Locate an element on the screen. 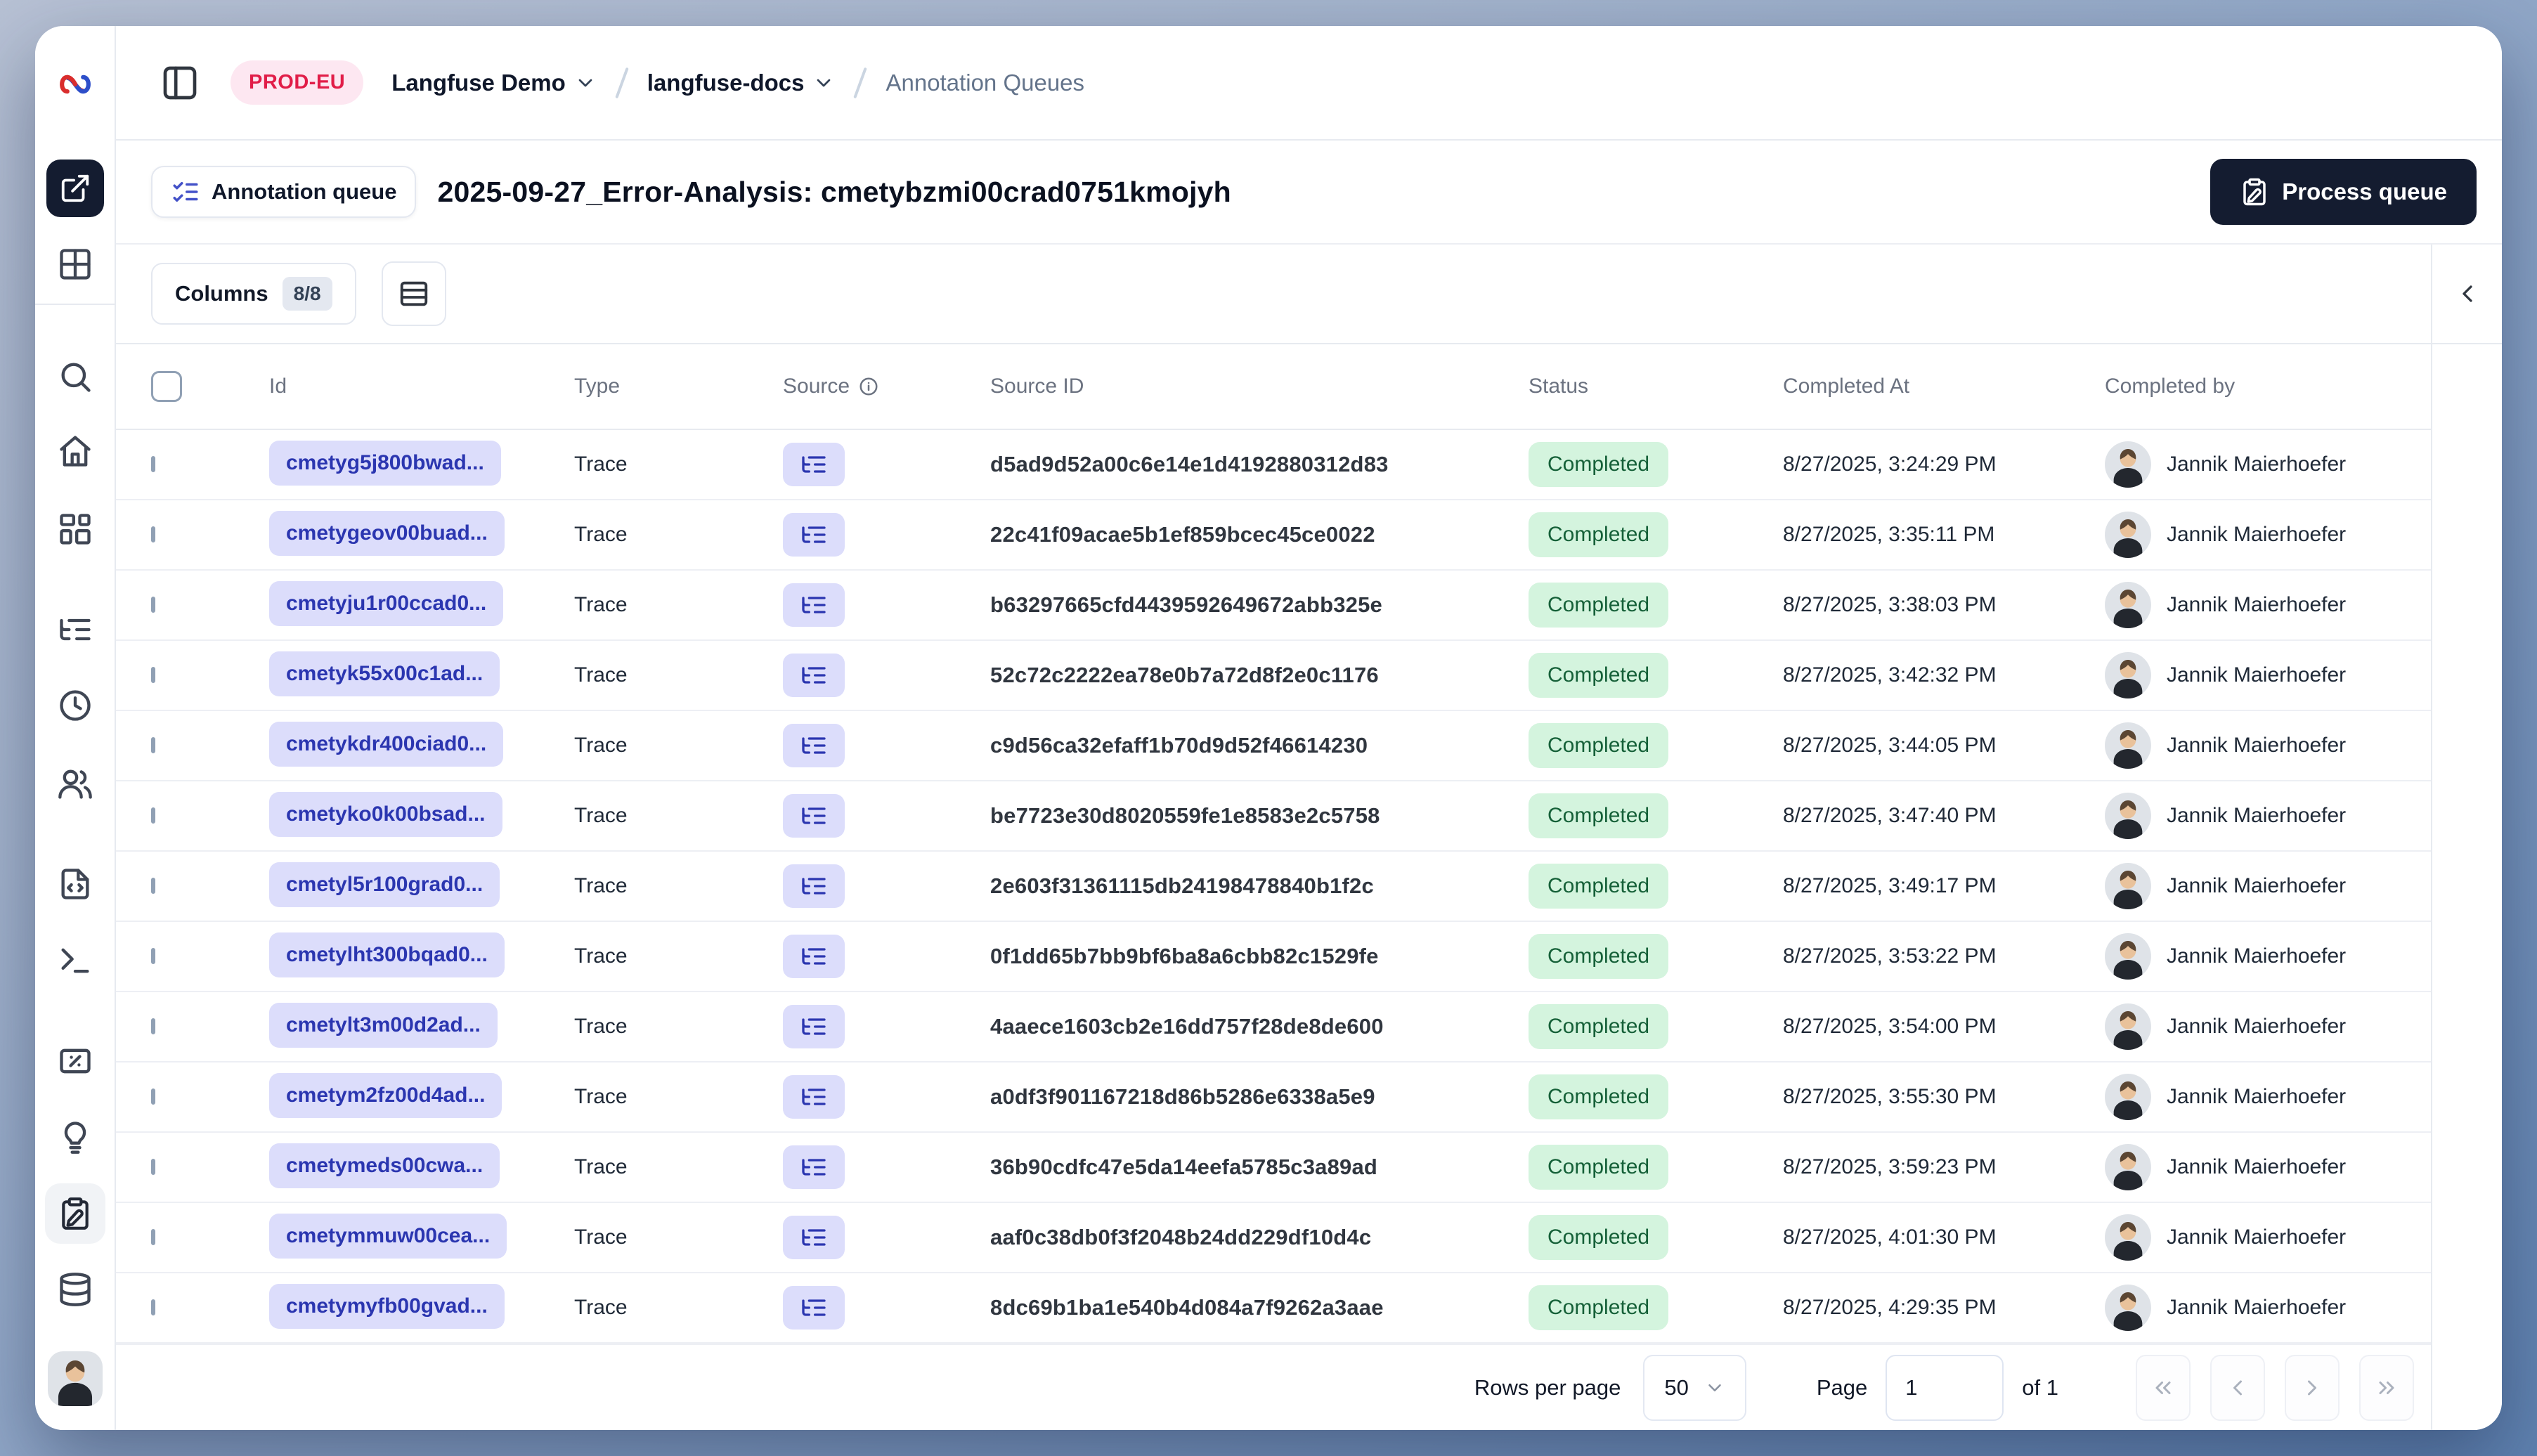 Image resolution: width=2537 pixels, height=1456 pixels. dashboard-icon is located at coordinates (75, 530).